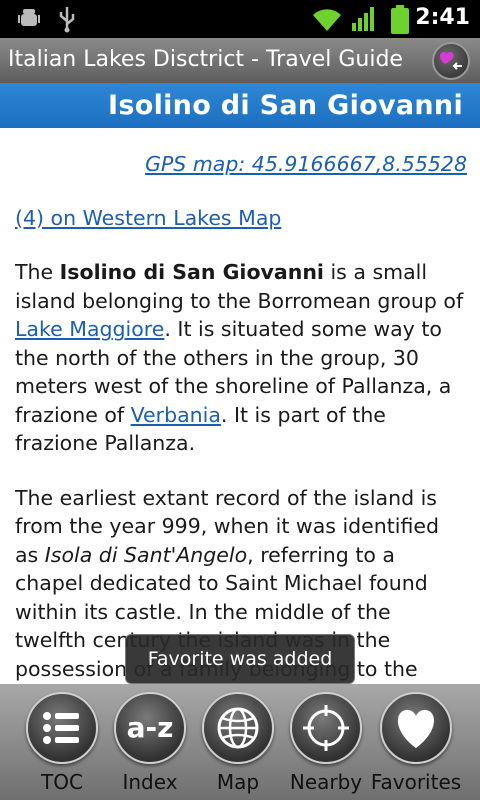 The width and height of the screenshot is (480, 800). I want to click on battery-icon, so click(400, 19).